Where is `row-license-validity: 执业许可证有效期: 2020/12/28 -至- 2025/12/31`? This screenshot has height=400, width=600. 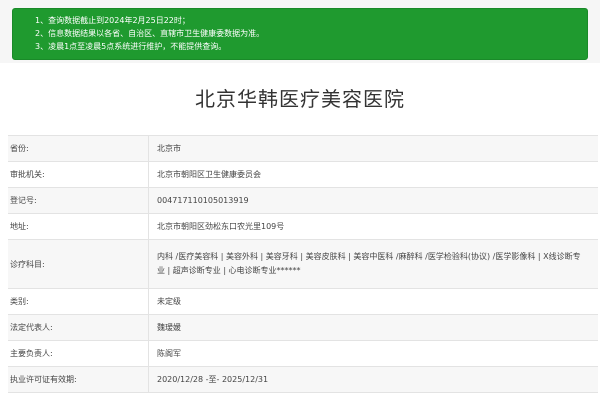 row-license-validity: 执业许可证有效期: 2020/12/28 -至- 2025/12/31 is located at coordinates (303, 380).